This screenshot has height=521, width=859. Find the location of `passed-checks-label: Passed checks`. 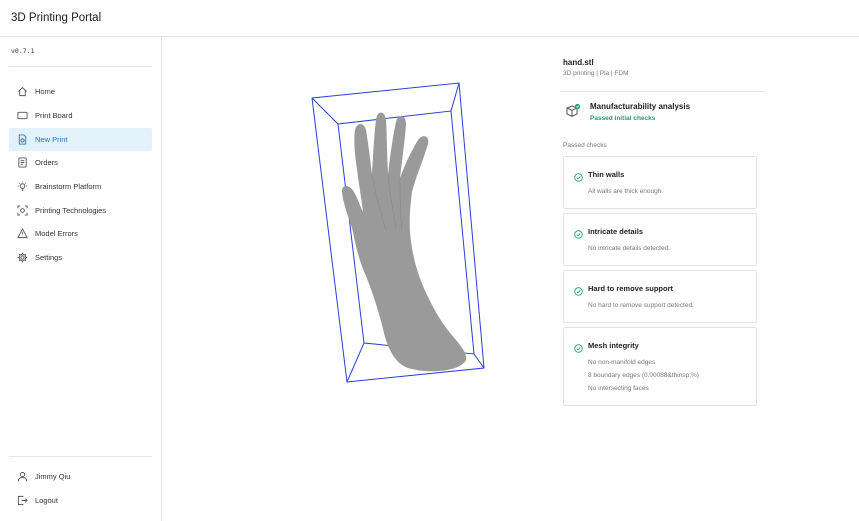

passed-checks-label: Passed checks is located at coordinates (585, 145).